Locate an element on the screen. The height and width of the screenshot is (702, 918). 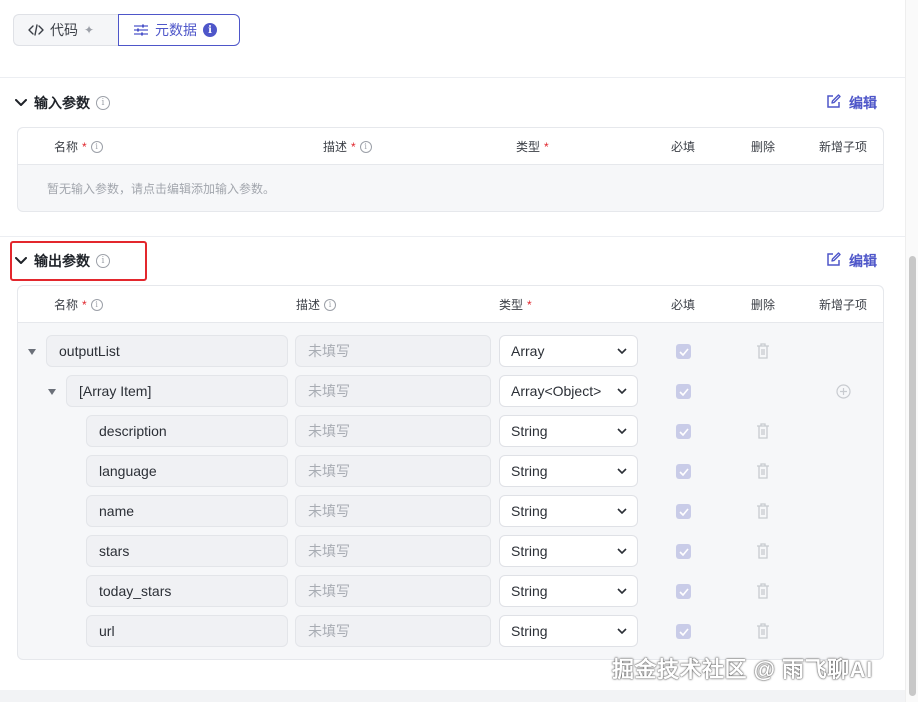
sliders-icon is located at coordinates (141, 30).